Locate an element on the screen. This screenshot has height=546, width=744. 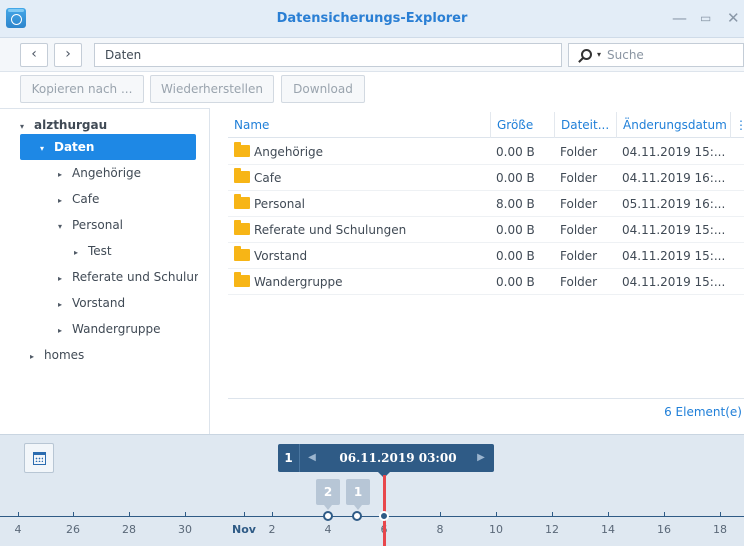
timeline-axis is located at coordinates (372, 516).